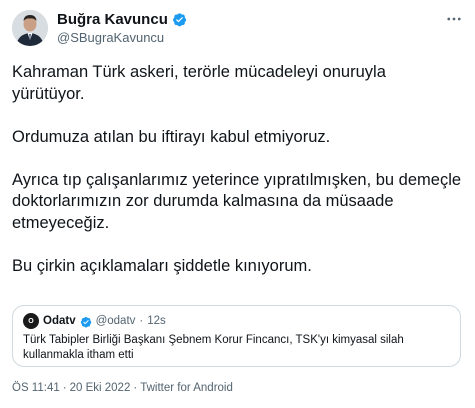 This screenshot has height=408, width=475. What do you see at coordinates (86, 321) in the screenshot?
I see `quoted-verified-badge-icon` at bounding box center [86, 321].